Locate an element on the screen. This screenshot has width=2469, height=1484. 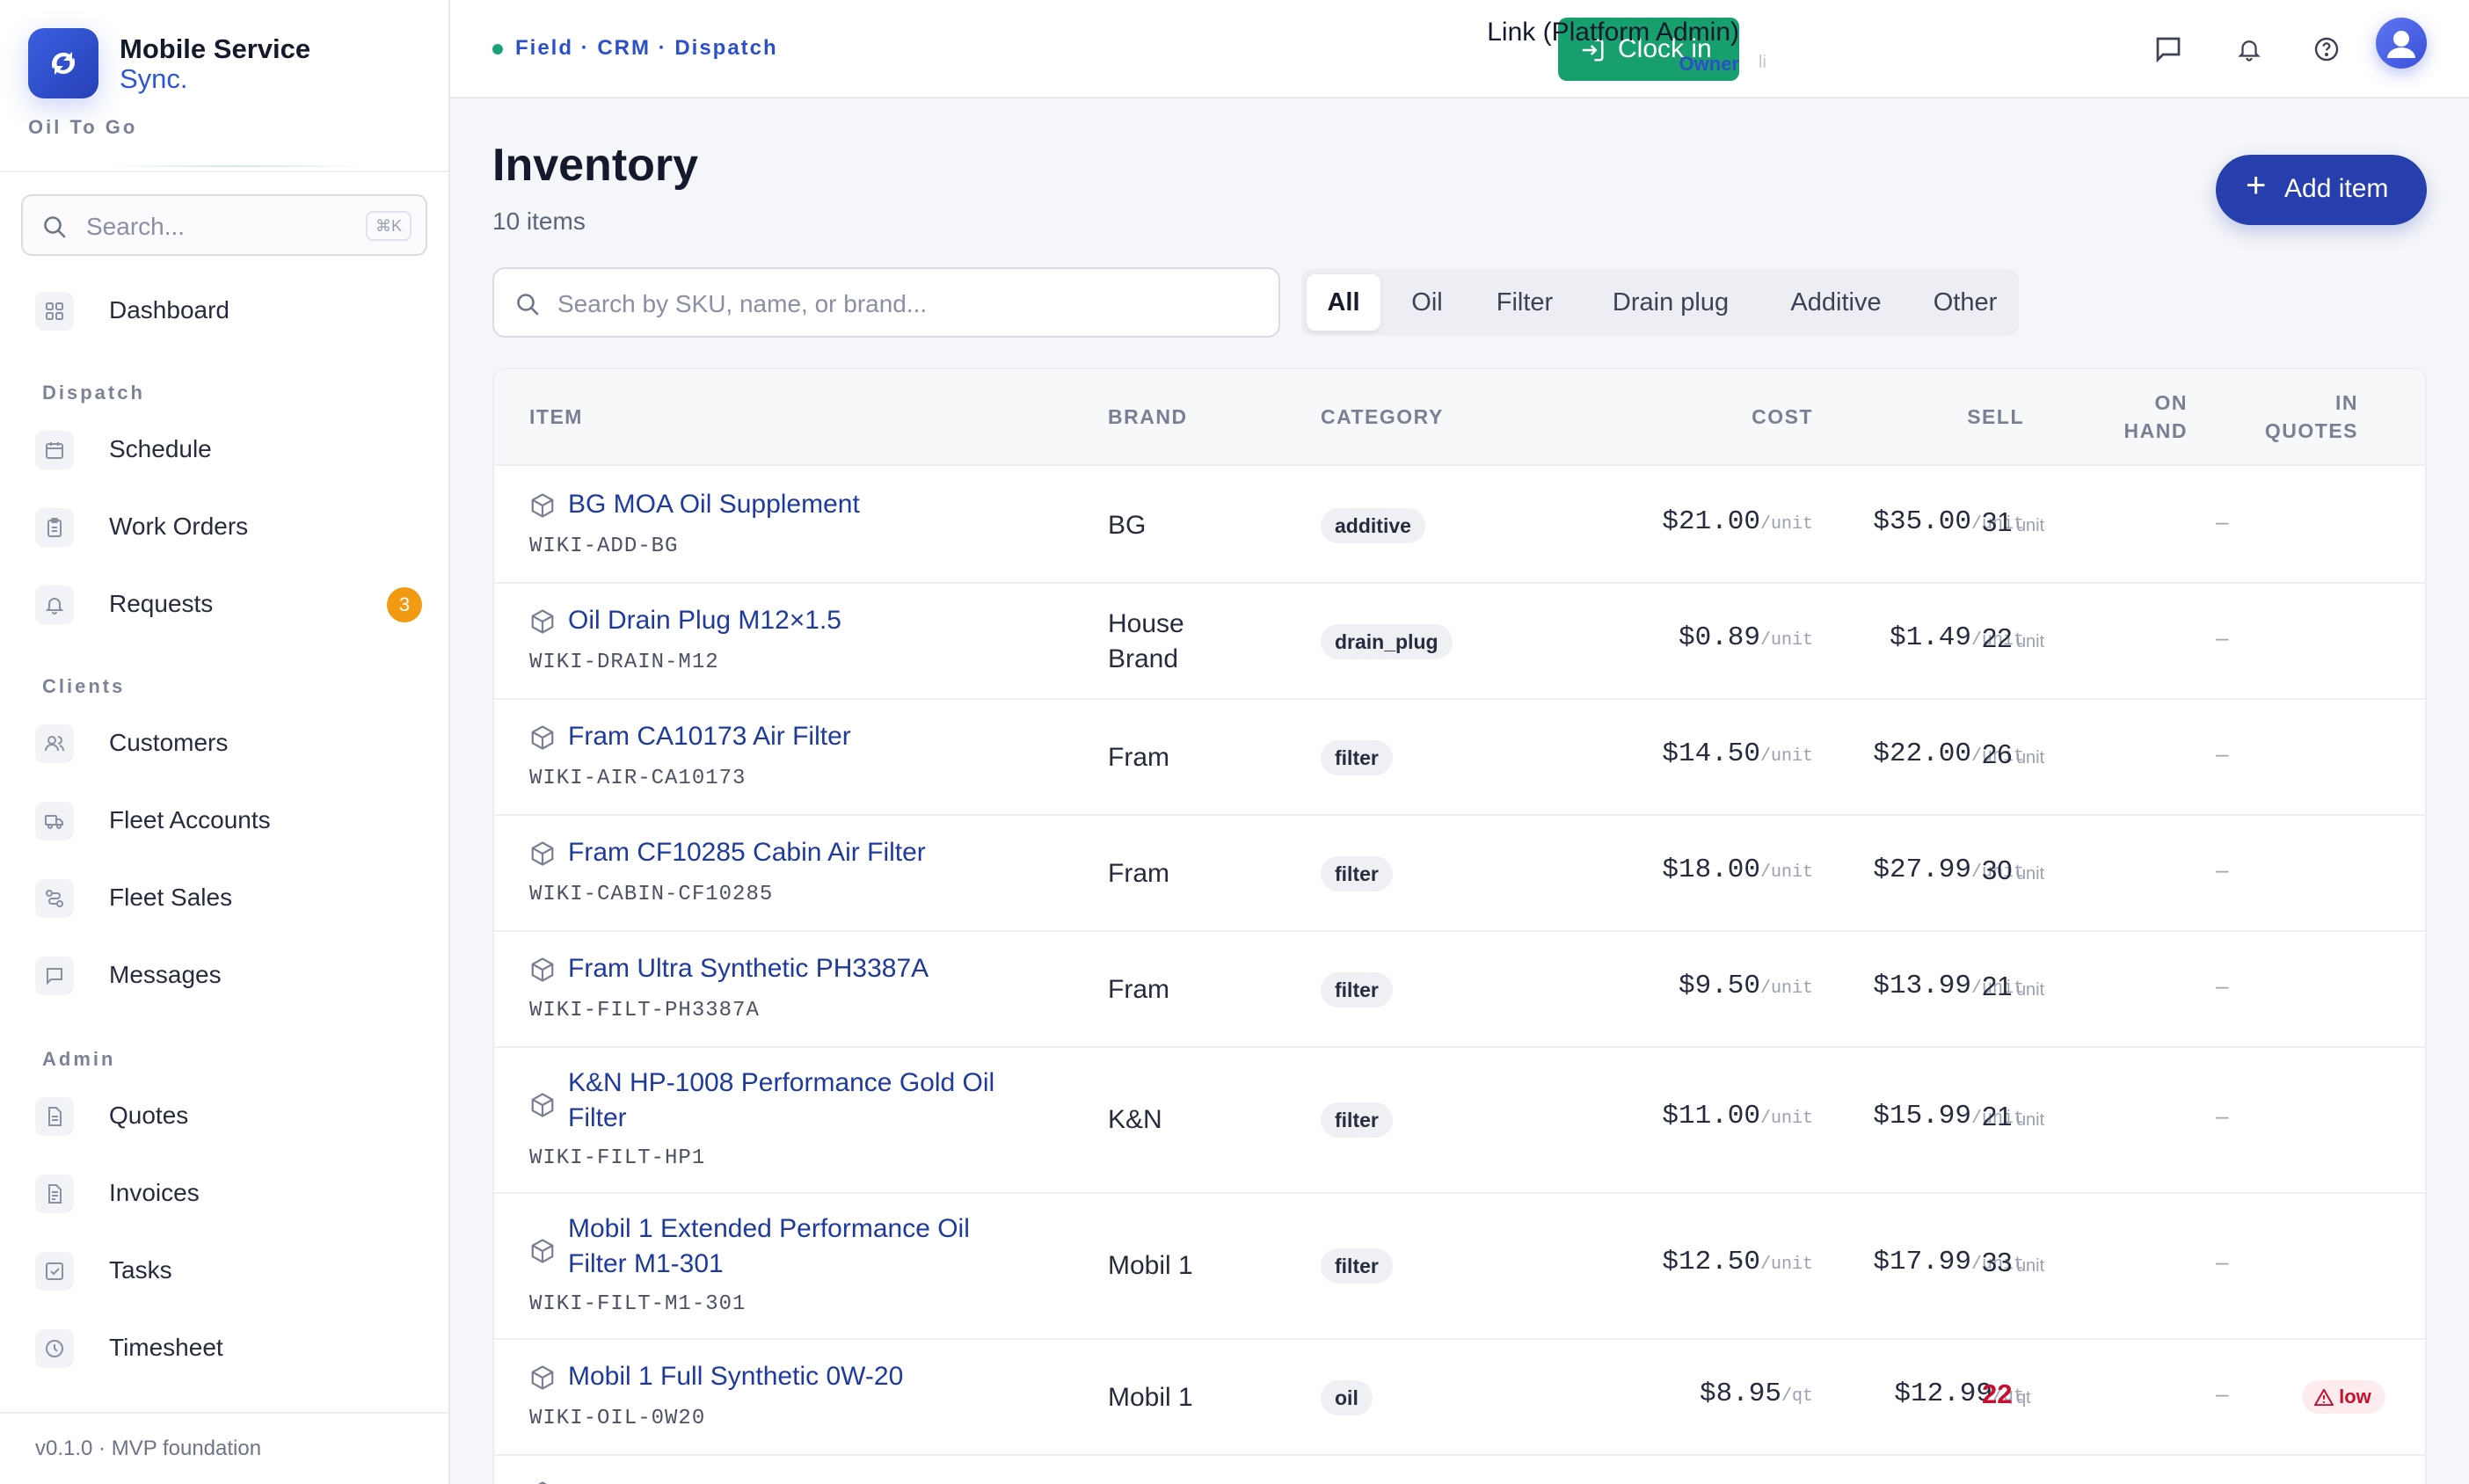
cost-value: $18.00 is located at coordinates (1711, 870).